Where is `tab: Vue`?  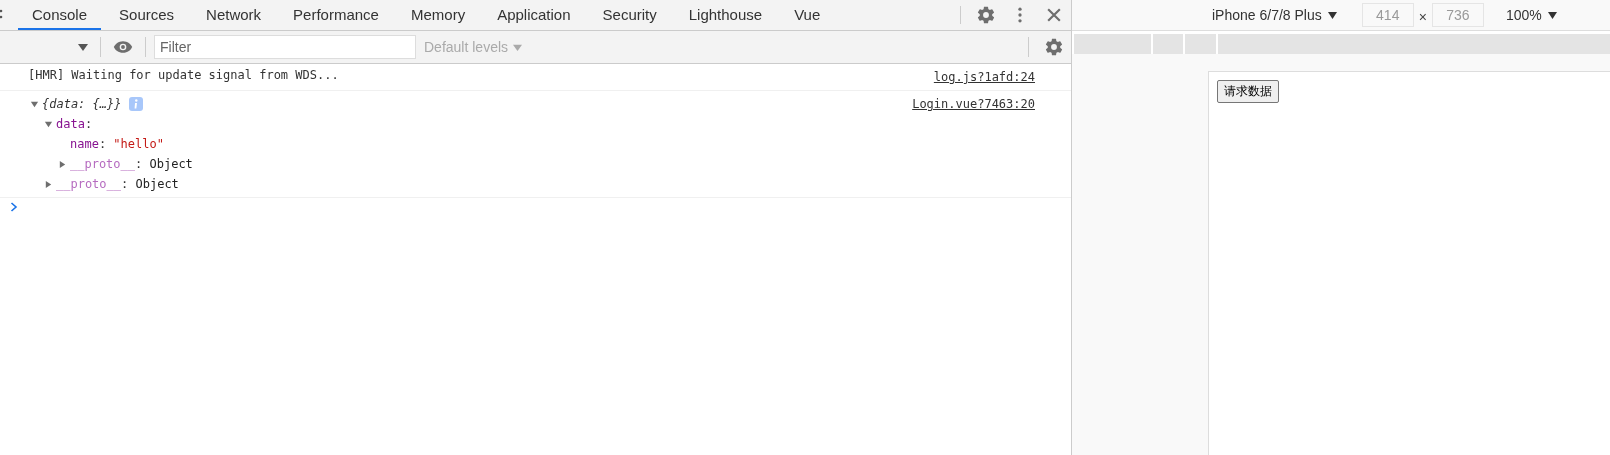 tab: Vue is located at coordinates (807, 15).